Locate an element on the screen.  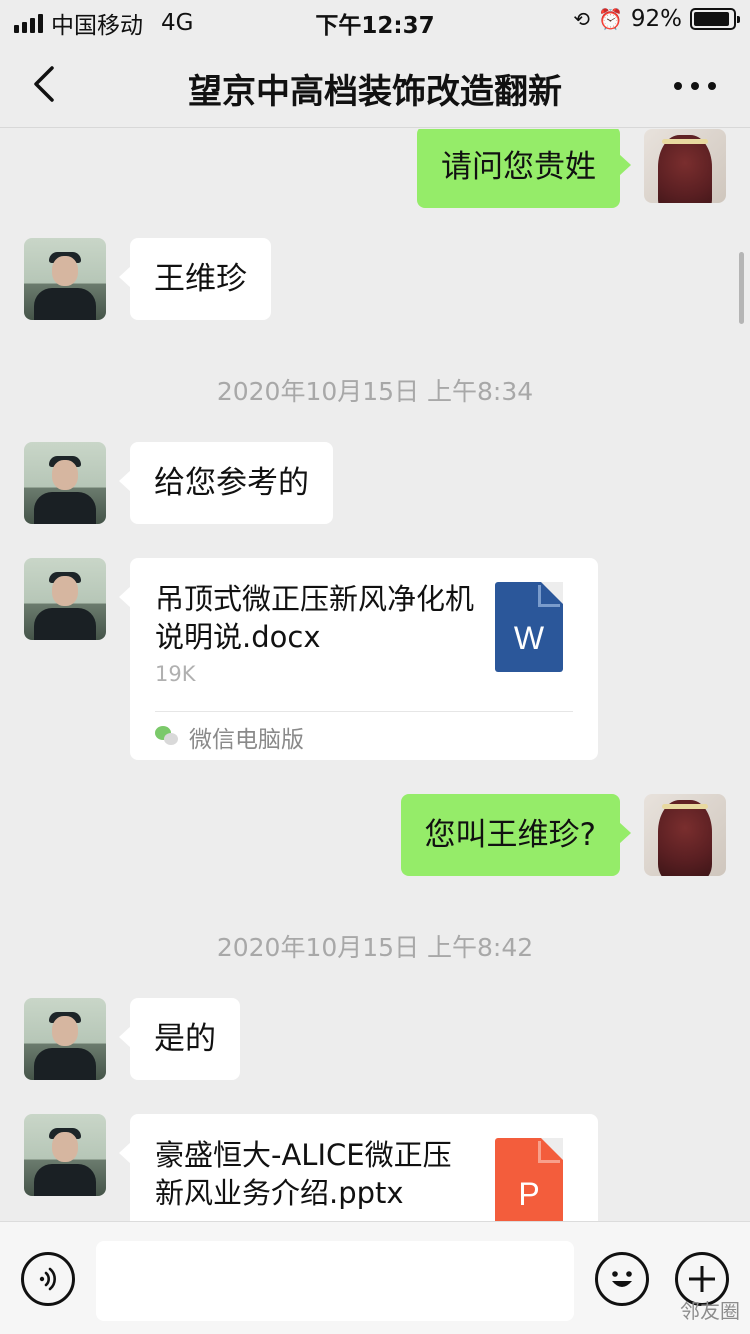
message-bubble-incoming: 是的 is located at coordinates (179, 1039).